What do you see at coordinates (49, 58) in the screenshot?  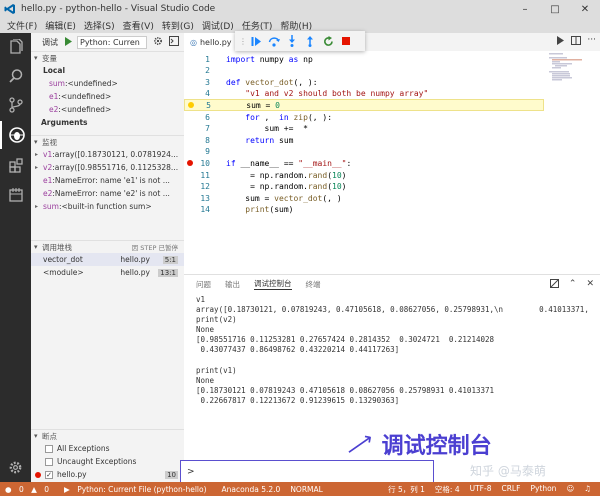 I see `variables-title: 变量` at bounding box center [49, 58].